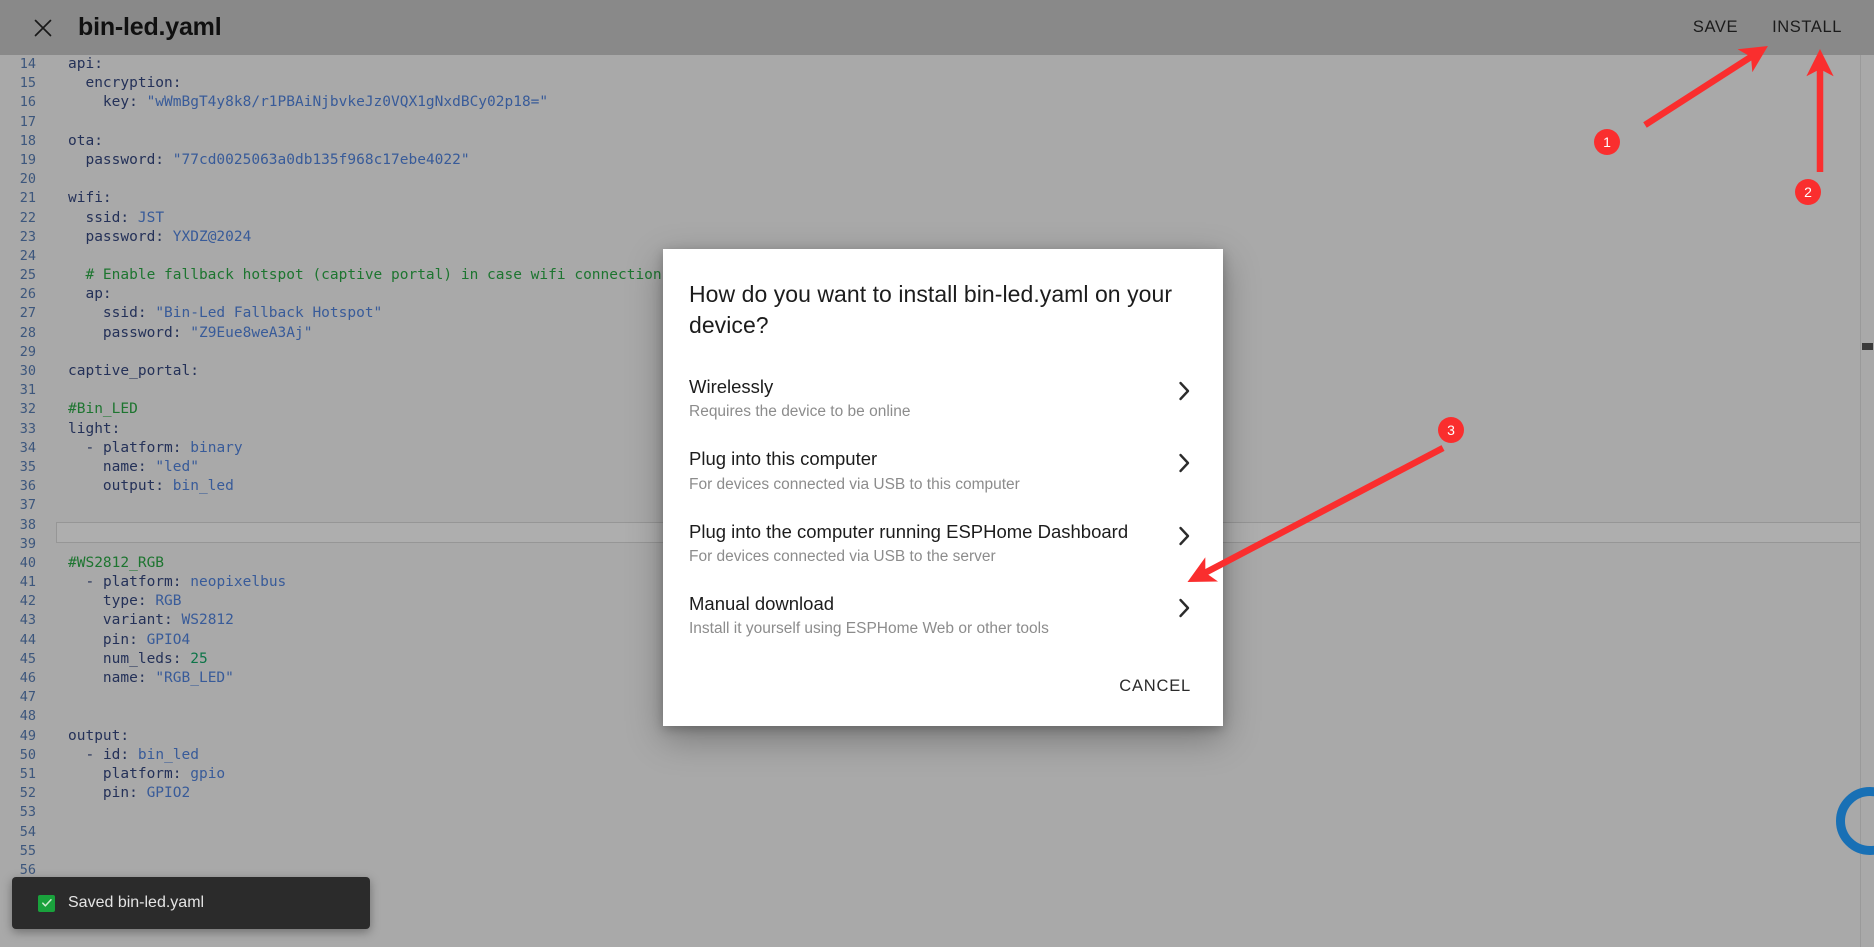 The width and height of the screenshot is (1874, 947). Describe the element at coordinates (46, 903) in the screenshot. I see `check-square-icon` at that location.